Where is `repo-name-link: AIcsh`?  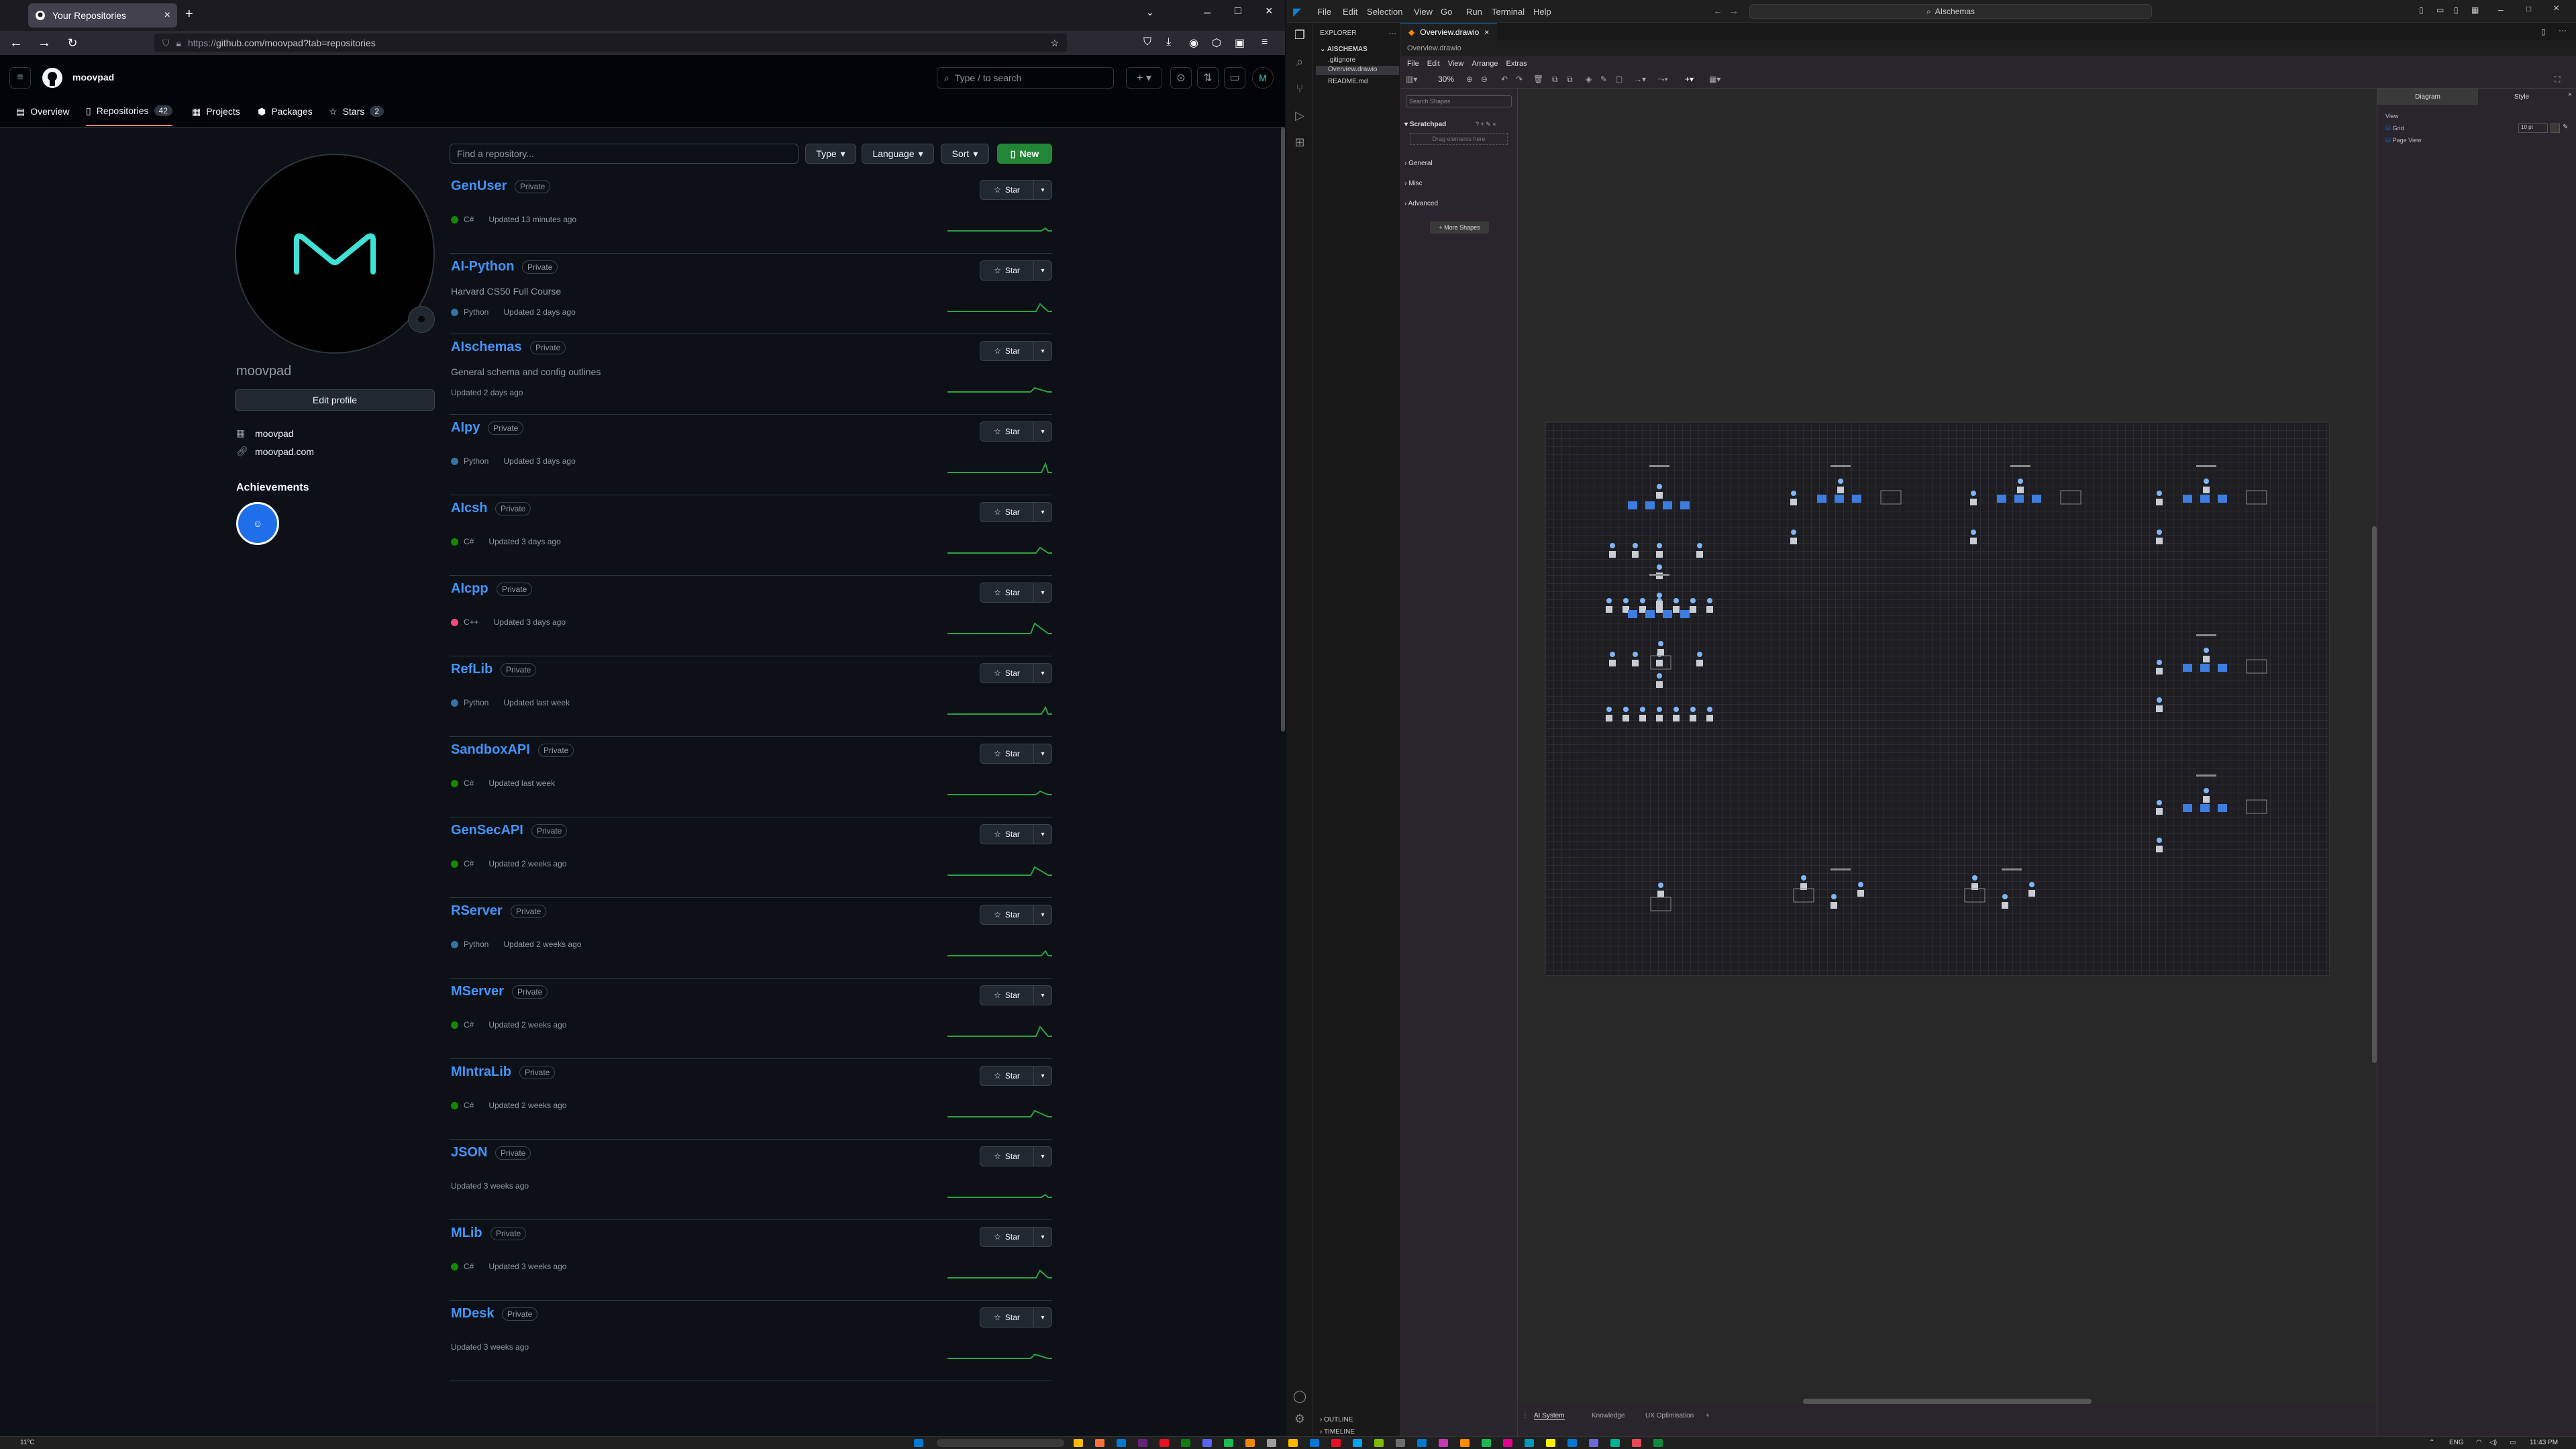
repo-name-link: AIcsh is located at coordinates (469, 508).